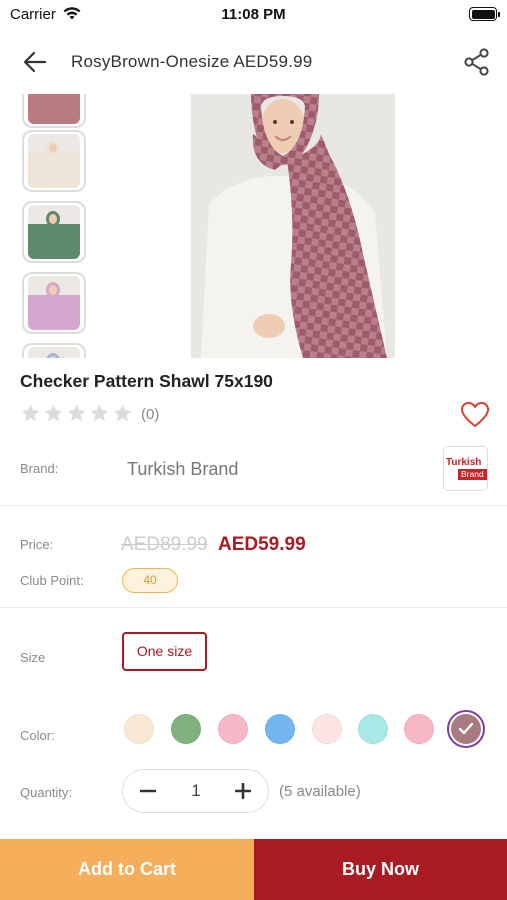 The height and width of the screenshot is (900, 507). What do you see at coordinates (484, 14) in the screenshot?
I see `battery-icon` at bounding box center [484, 14].